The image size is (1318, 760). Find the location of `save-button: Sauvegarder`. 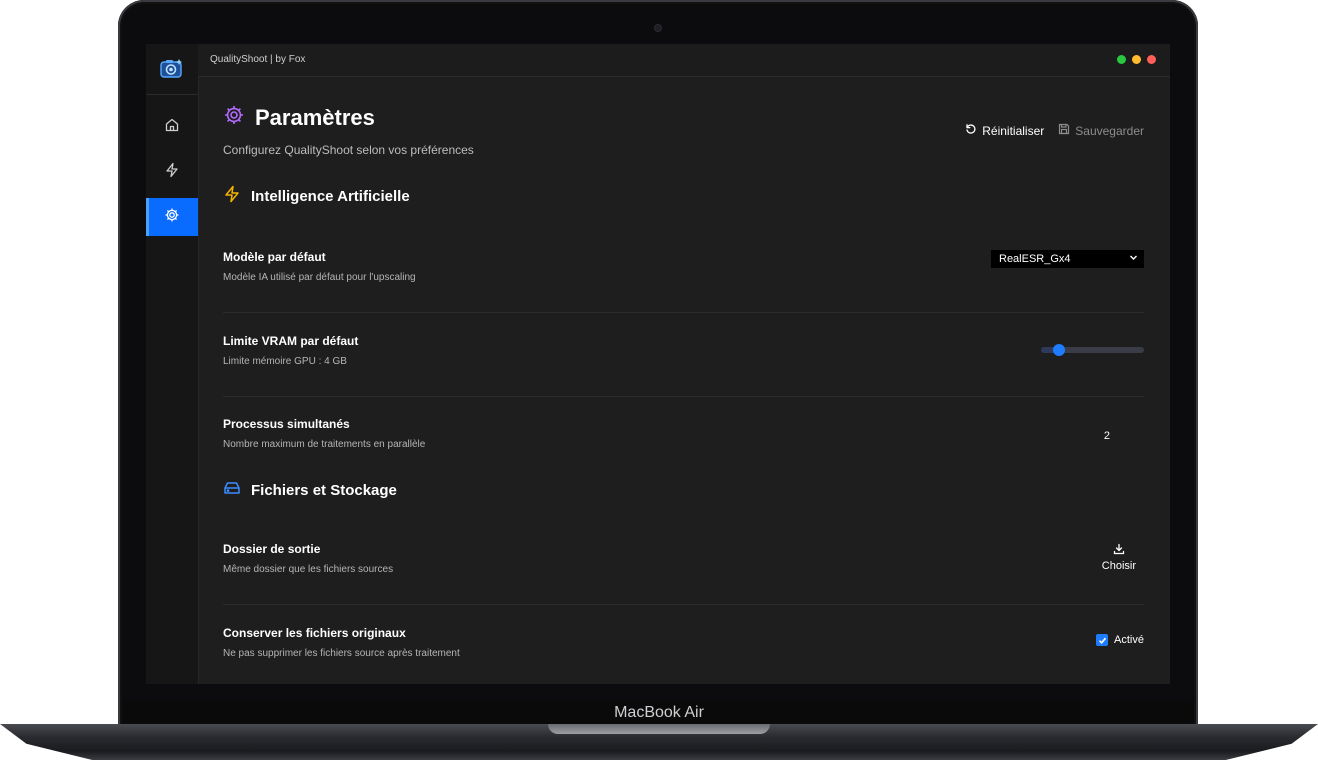

save-button: Sauvegarder is located at coordinates (1101, 130).